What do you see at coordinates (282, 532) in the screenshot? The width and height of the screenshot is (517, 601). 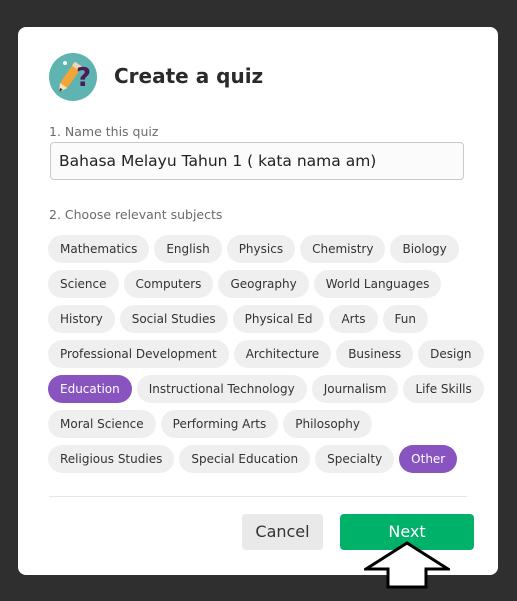 I see `cancel-button: Cancel` at bounding box center [282, 532].